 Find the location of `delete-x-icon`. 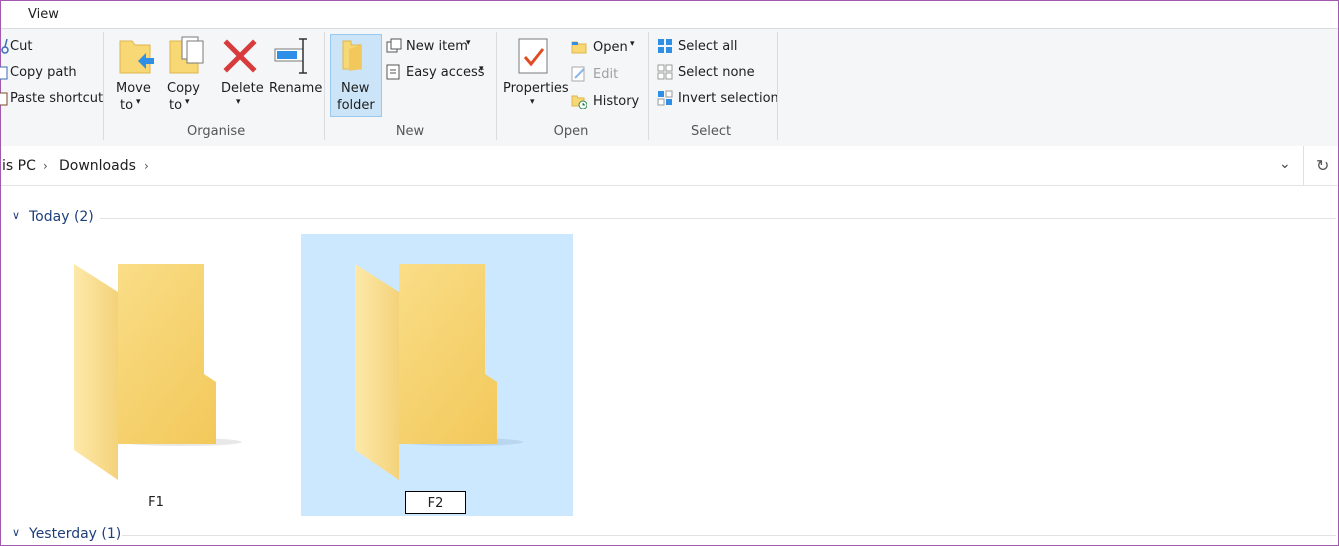

delete-x-icon is located at coordinates (240, 56).